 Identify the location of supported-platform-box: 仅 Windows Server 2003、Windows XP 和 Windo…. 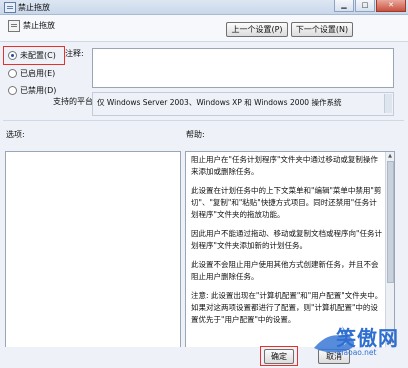
(243, 104).